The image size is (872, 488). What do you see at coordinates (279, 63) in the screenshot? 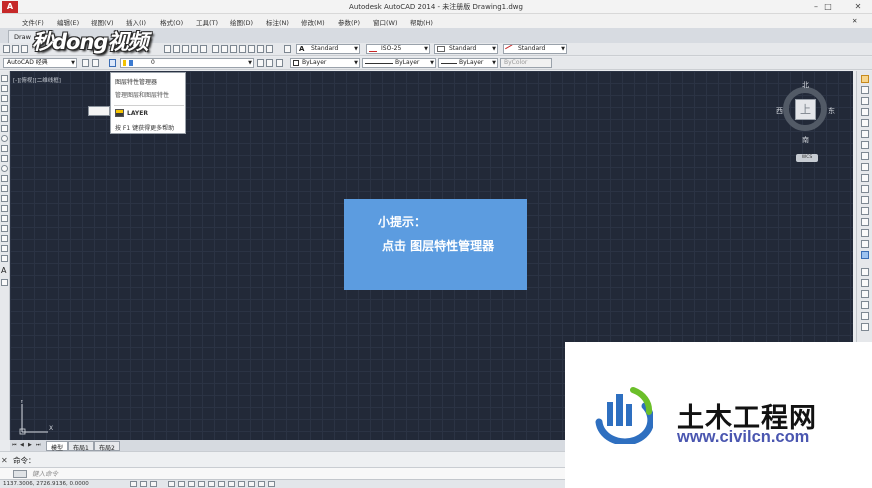
I see `layer-isolate-icon` at bounding box center [279, 63].